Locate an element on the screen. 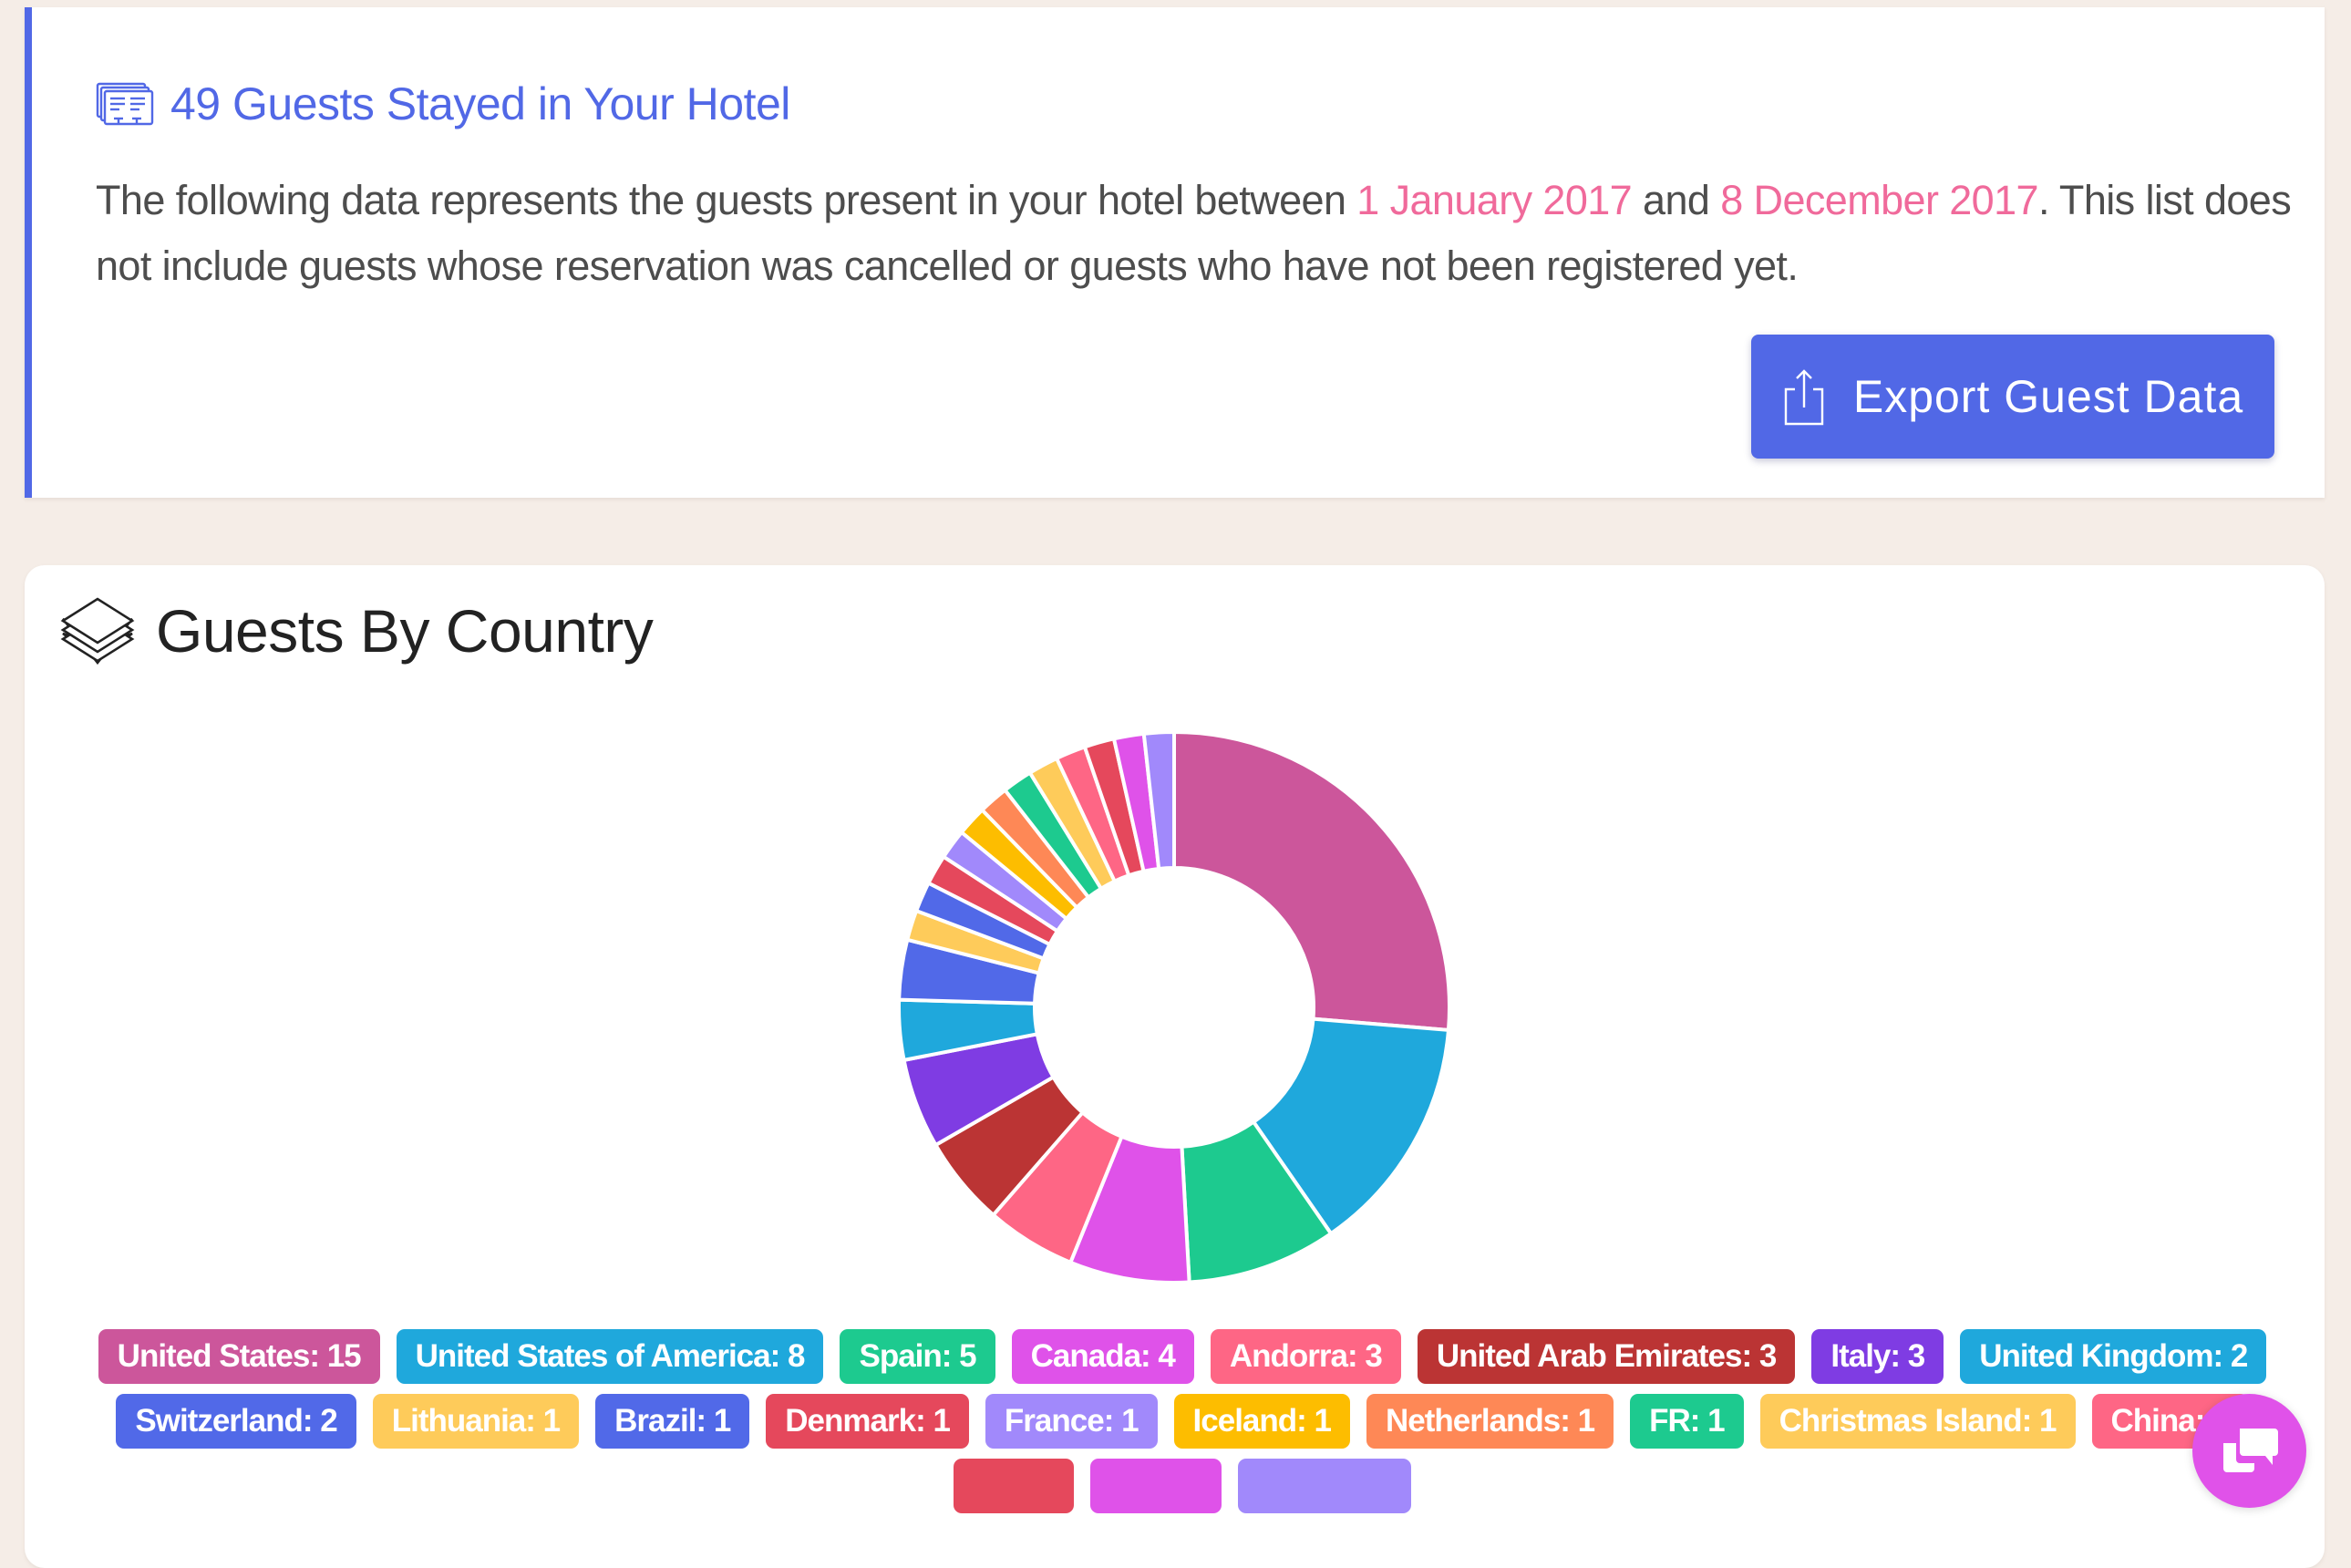 This screenshot has height=1568, width=2351. legend-item: United Arab Emirates: 3 is located at coordinates (1606, 1356).